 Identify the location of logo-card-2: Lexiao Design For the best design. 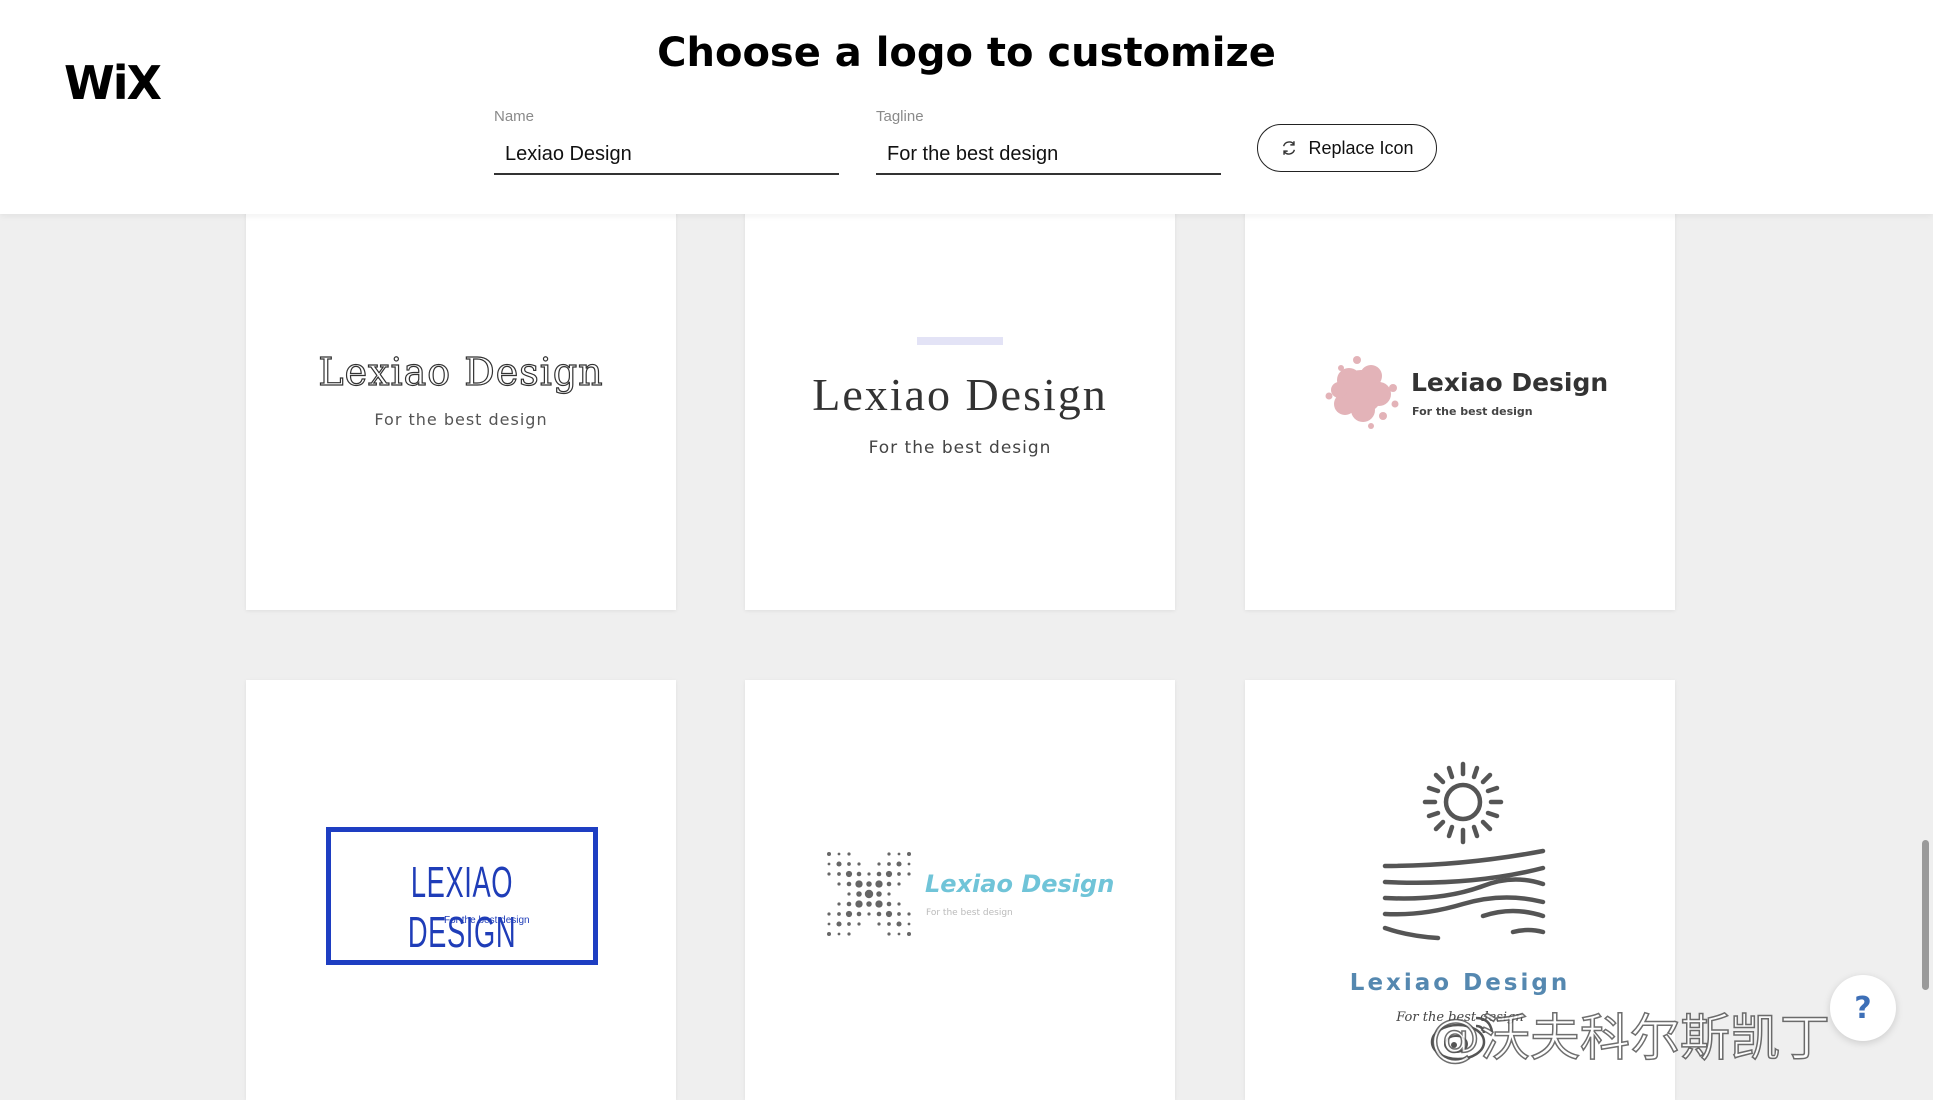
(960, 405).